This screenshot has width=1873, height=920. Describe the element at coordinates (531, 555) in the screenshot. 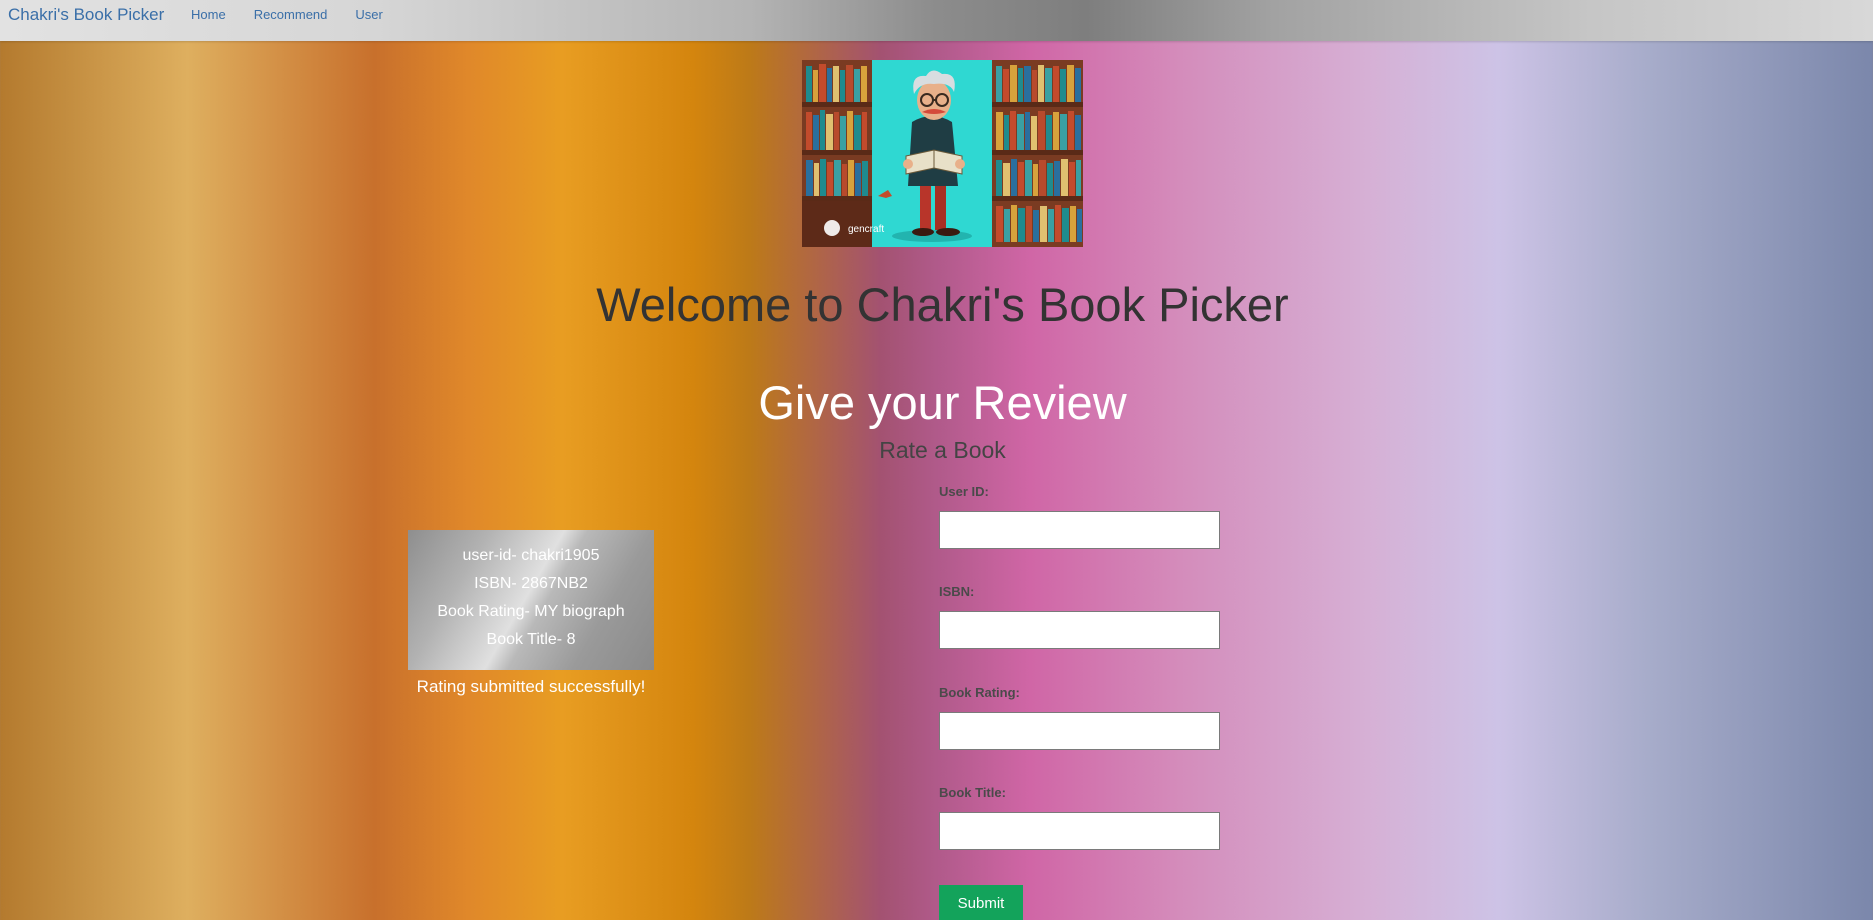

I see `card-user-id: user-id- chakri1905` at that location.